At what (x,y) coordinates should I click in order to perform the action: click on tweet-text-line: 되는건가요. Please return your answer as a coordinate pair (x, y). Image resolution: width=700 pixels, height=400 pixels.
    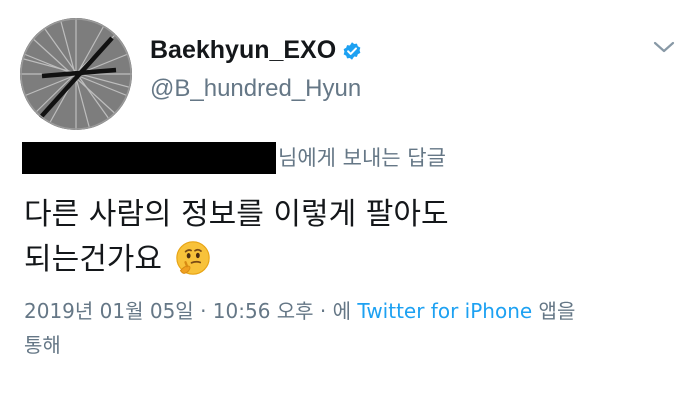
    Looking at the image, I should click on (93, 259).